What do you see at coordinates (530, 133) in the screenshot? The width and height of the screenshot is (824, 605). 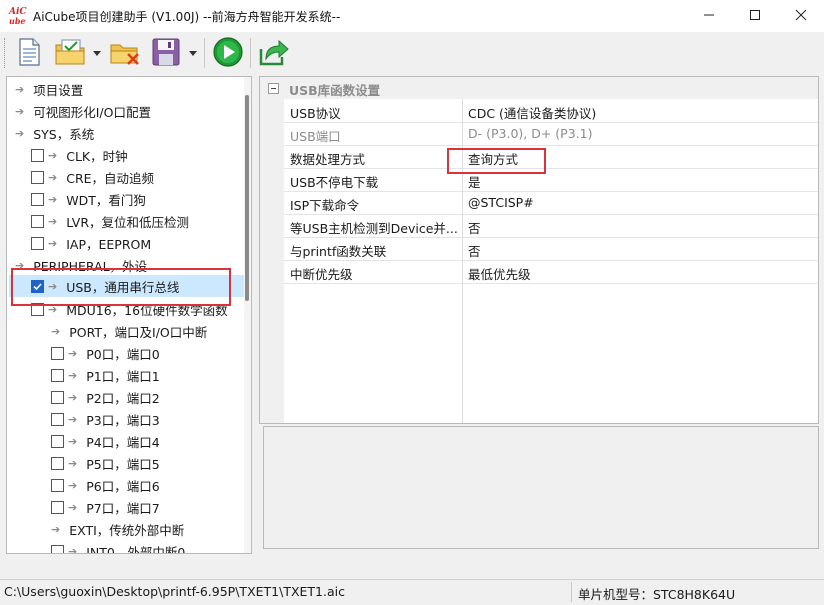 I see `property-value: D- (P3.0), D+ (P3.1)` at bounding box center [530, 133].